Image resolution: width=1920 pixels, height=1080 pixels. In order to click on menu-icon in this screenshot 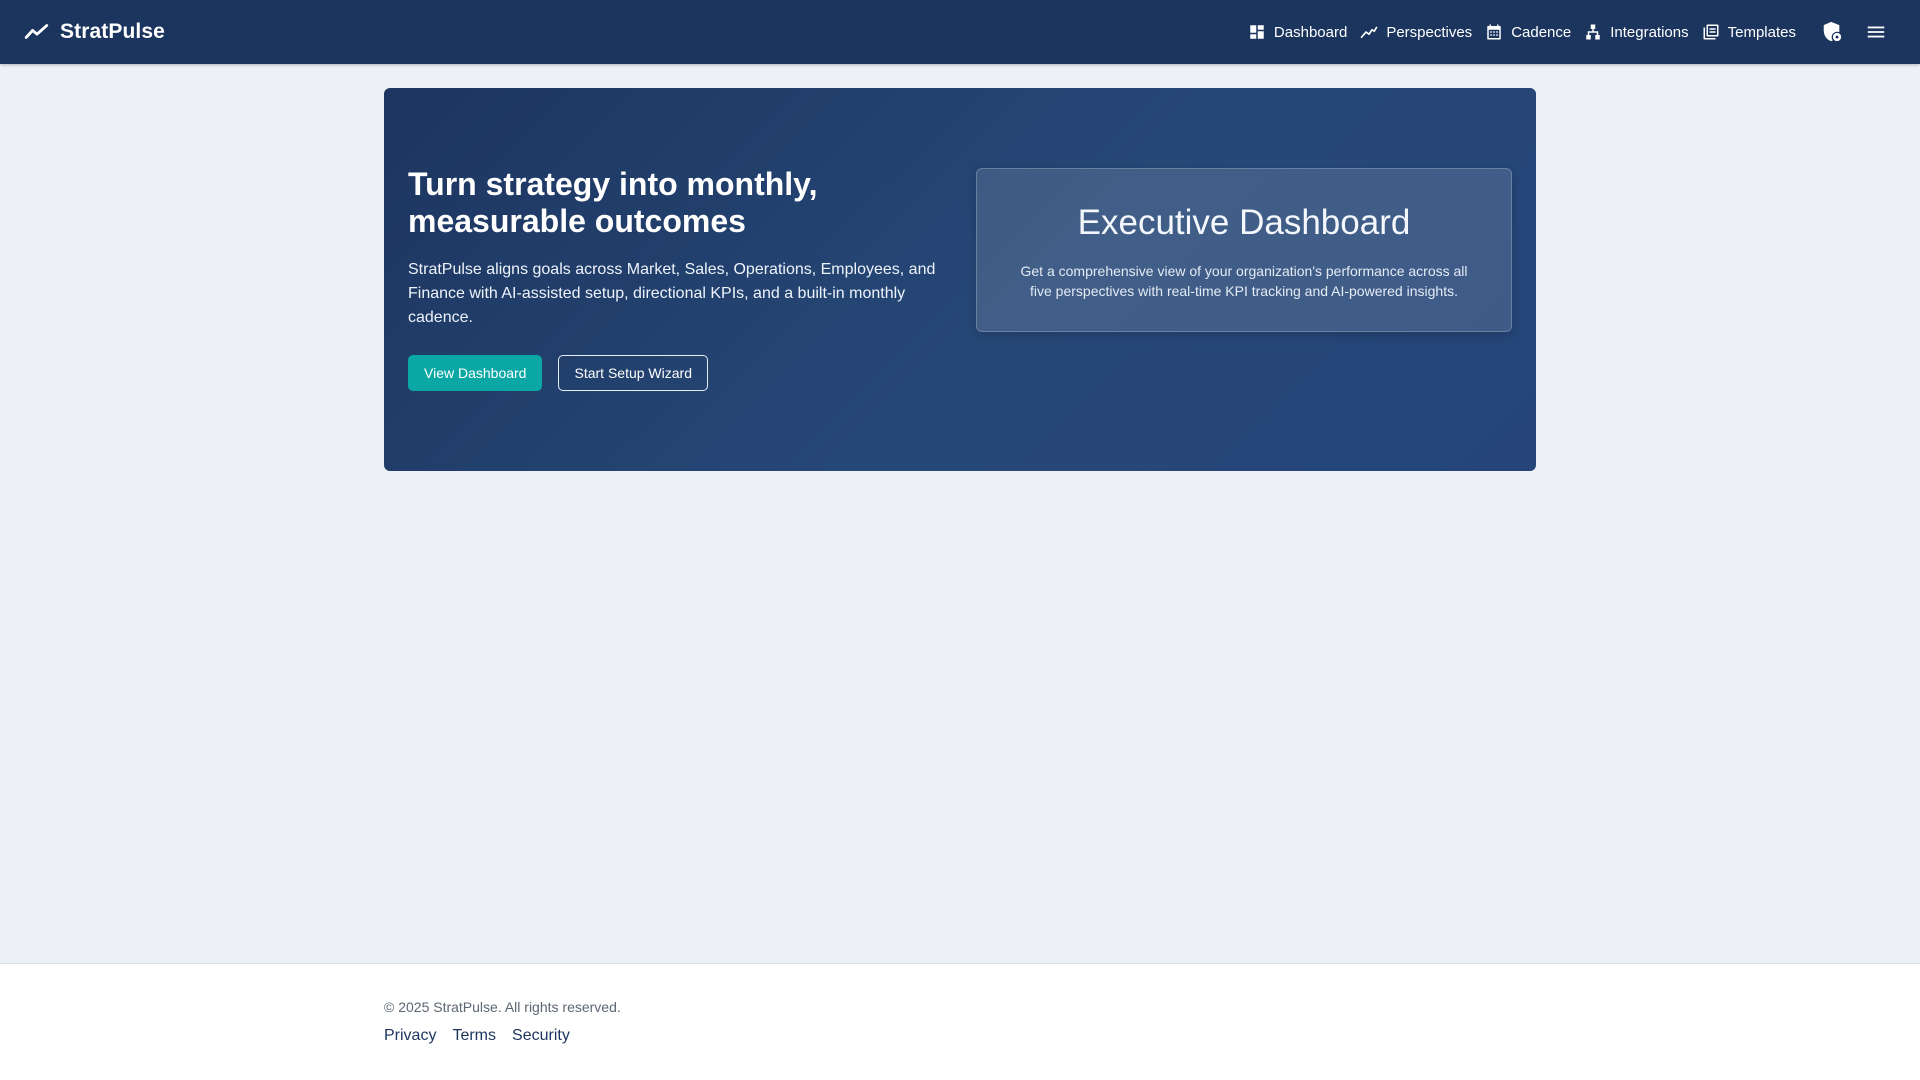, I will do `click(1876, 32)`.